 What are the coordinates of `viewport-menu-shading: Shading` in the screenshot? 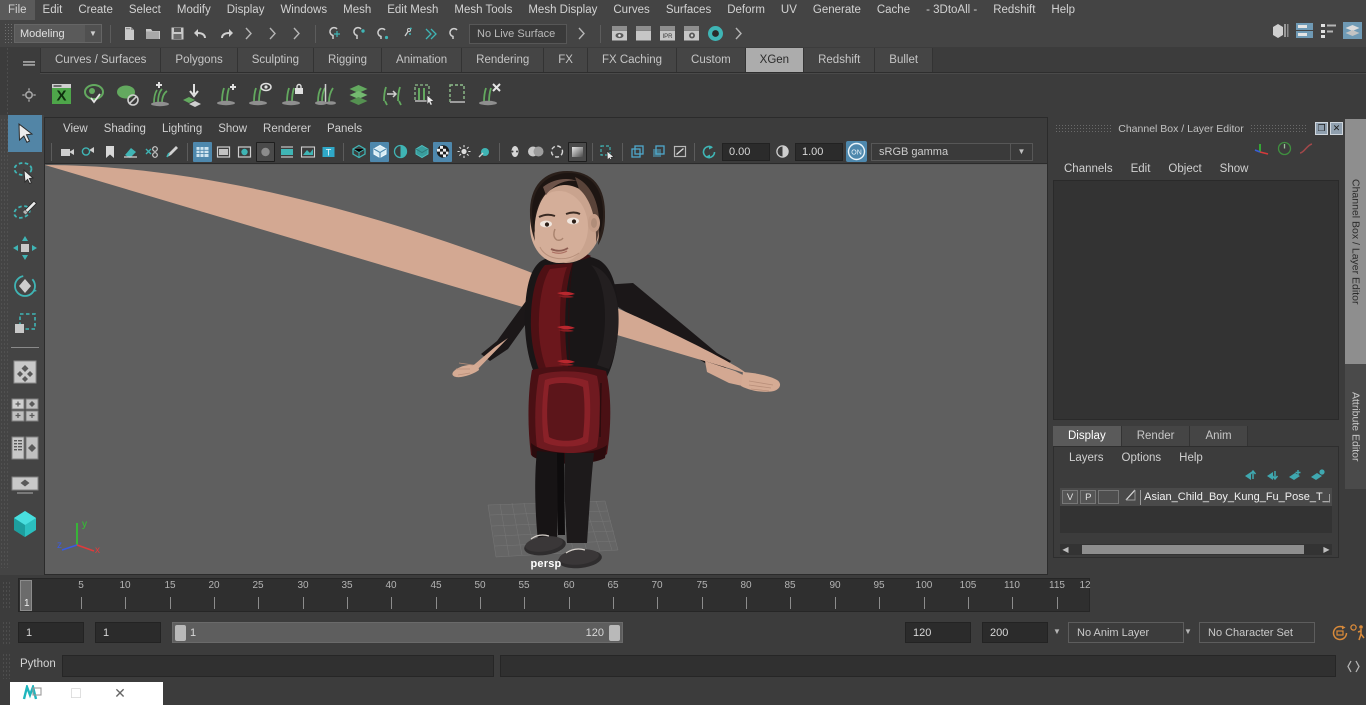 It's located at (125, 129).